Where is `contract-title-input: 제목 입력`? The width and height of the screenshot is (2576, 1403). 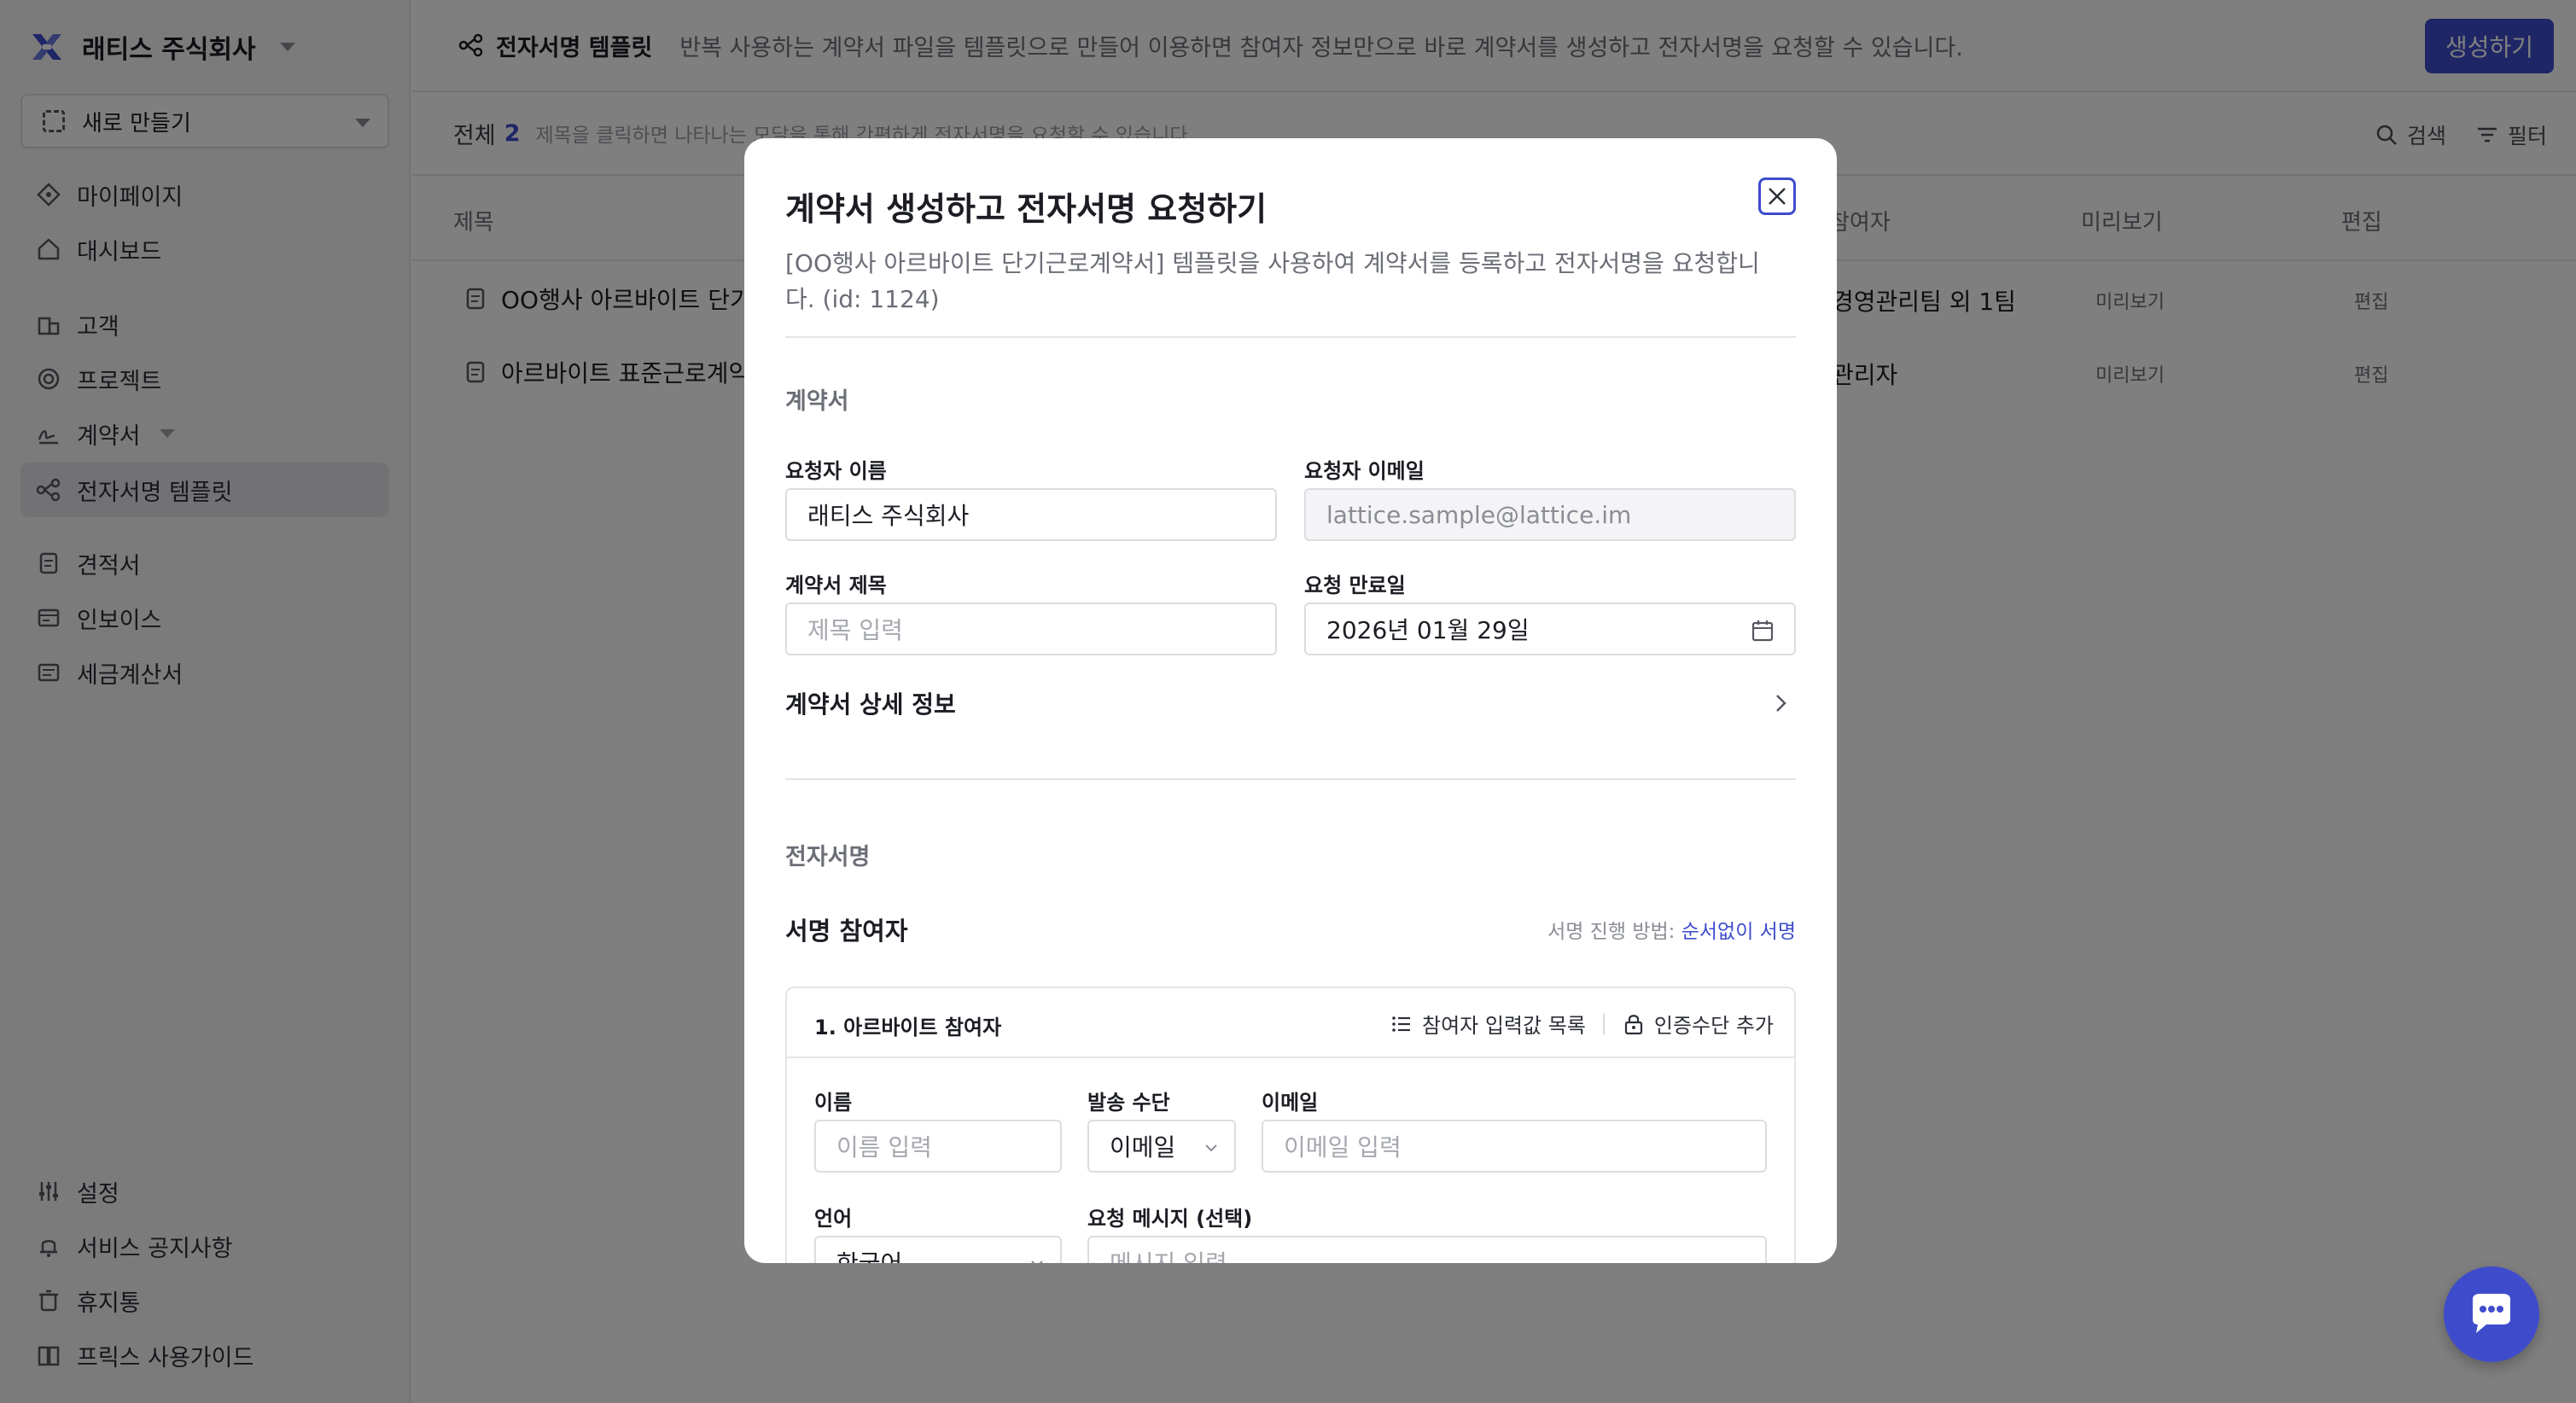
contract-title-input: 제목 입력 is located at coordinates (1031, 629).